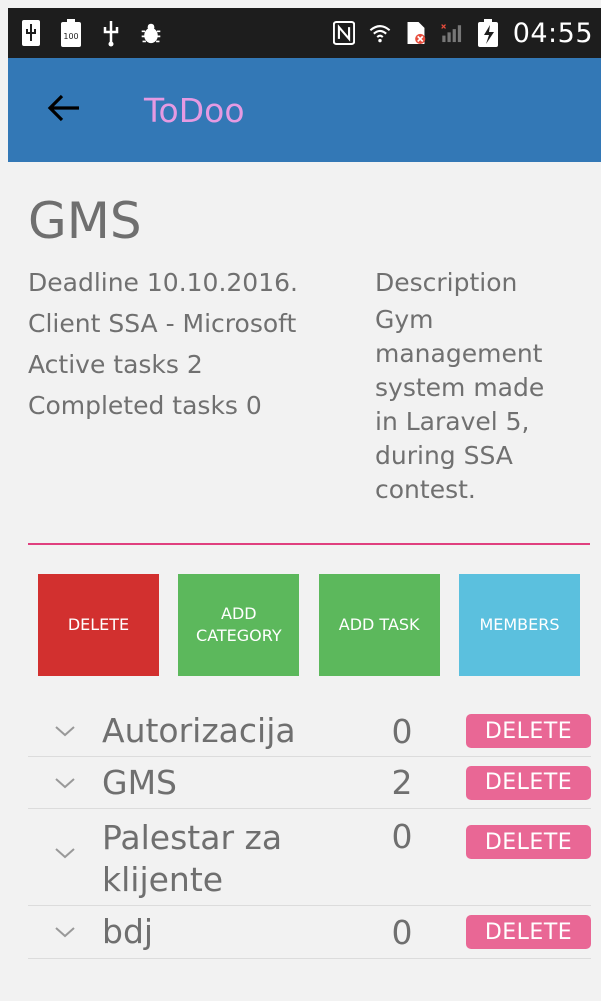 Image resolution: width=601 pixels, height=1001 pixels. Describe the element at coordinates (380, 33) in the screenshot. I see `wifi-icon` at that location.